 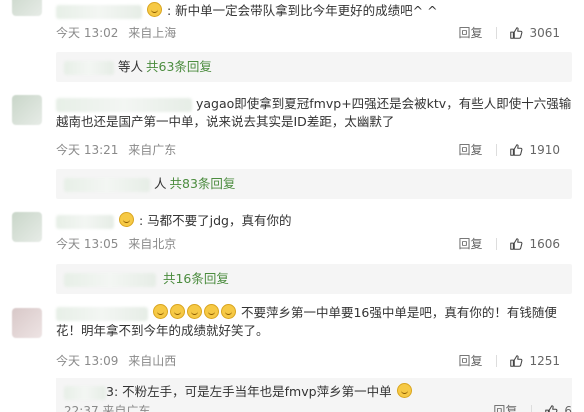 What do you see at coordinates (314, 279) in the screenshot?
I see `sub-reply-summary: 共16条回复` at bounding box center [314, 279].